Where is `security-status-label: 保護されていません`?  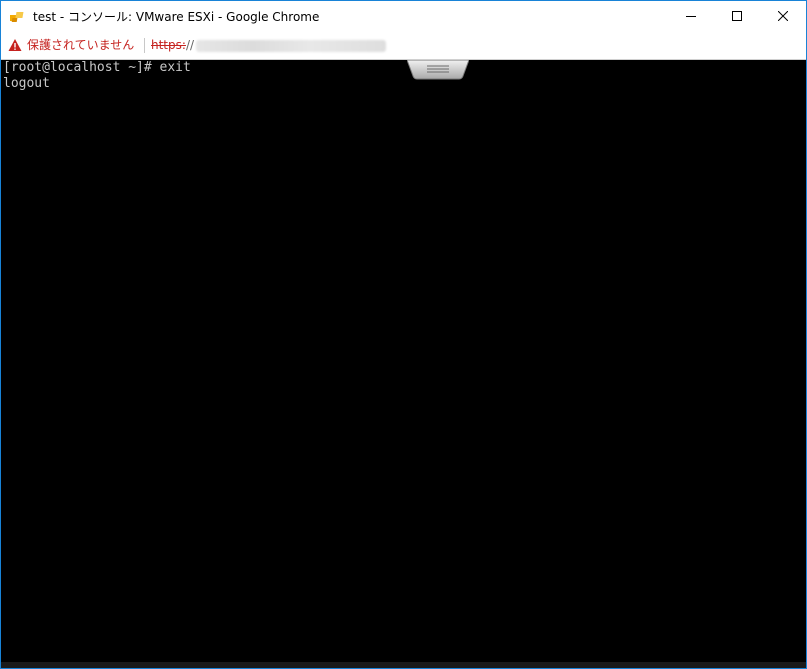 security-status-label: 保護されていません is located at coordinates (80, 45).